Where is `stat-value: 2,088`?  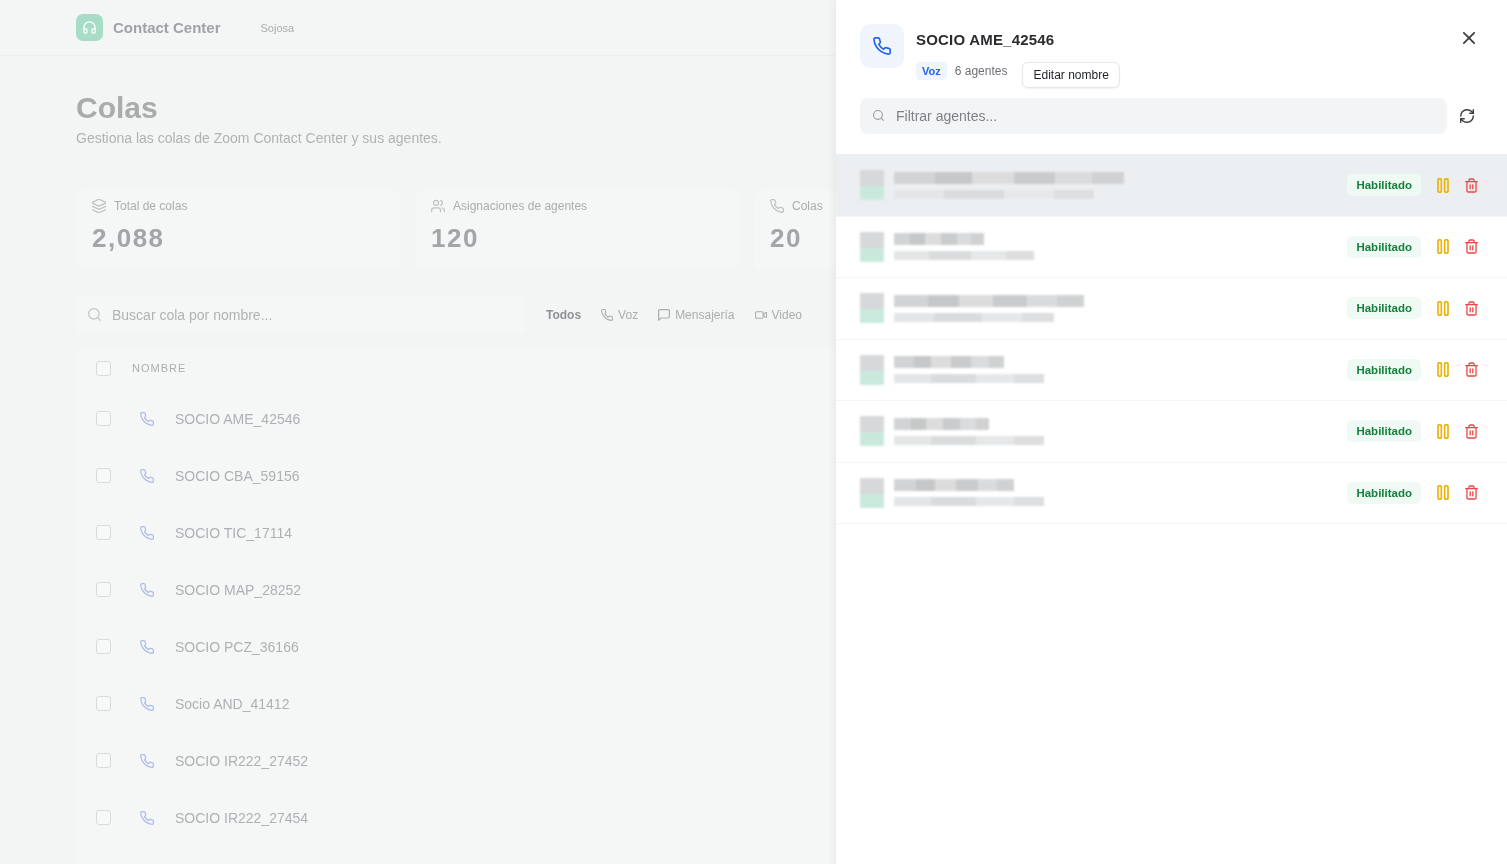
stat-value: 2,088 is located at coordinates (129, 238).